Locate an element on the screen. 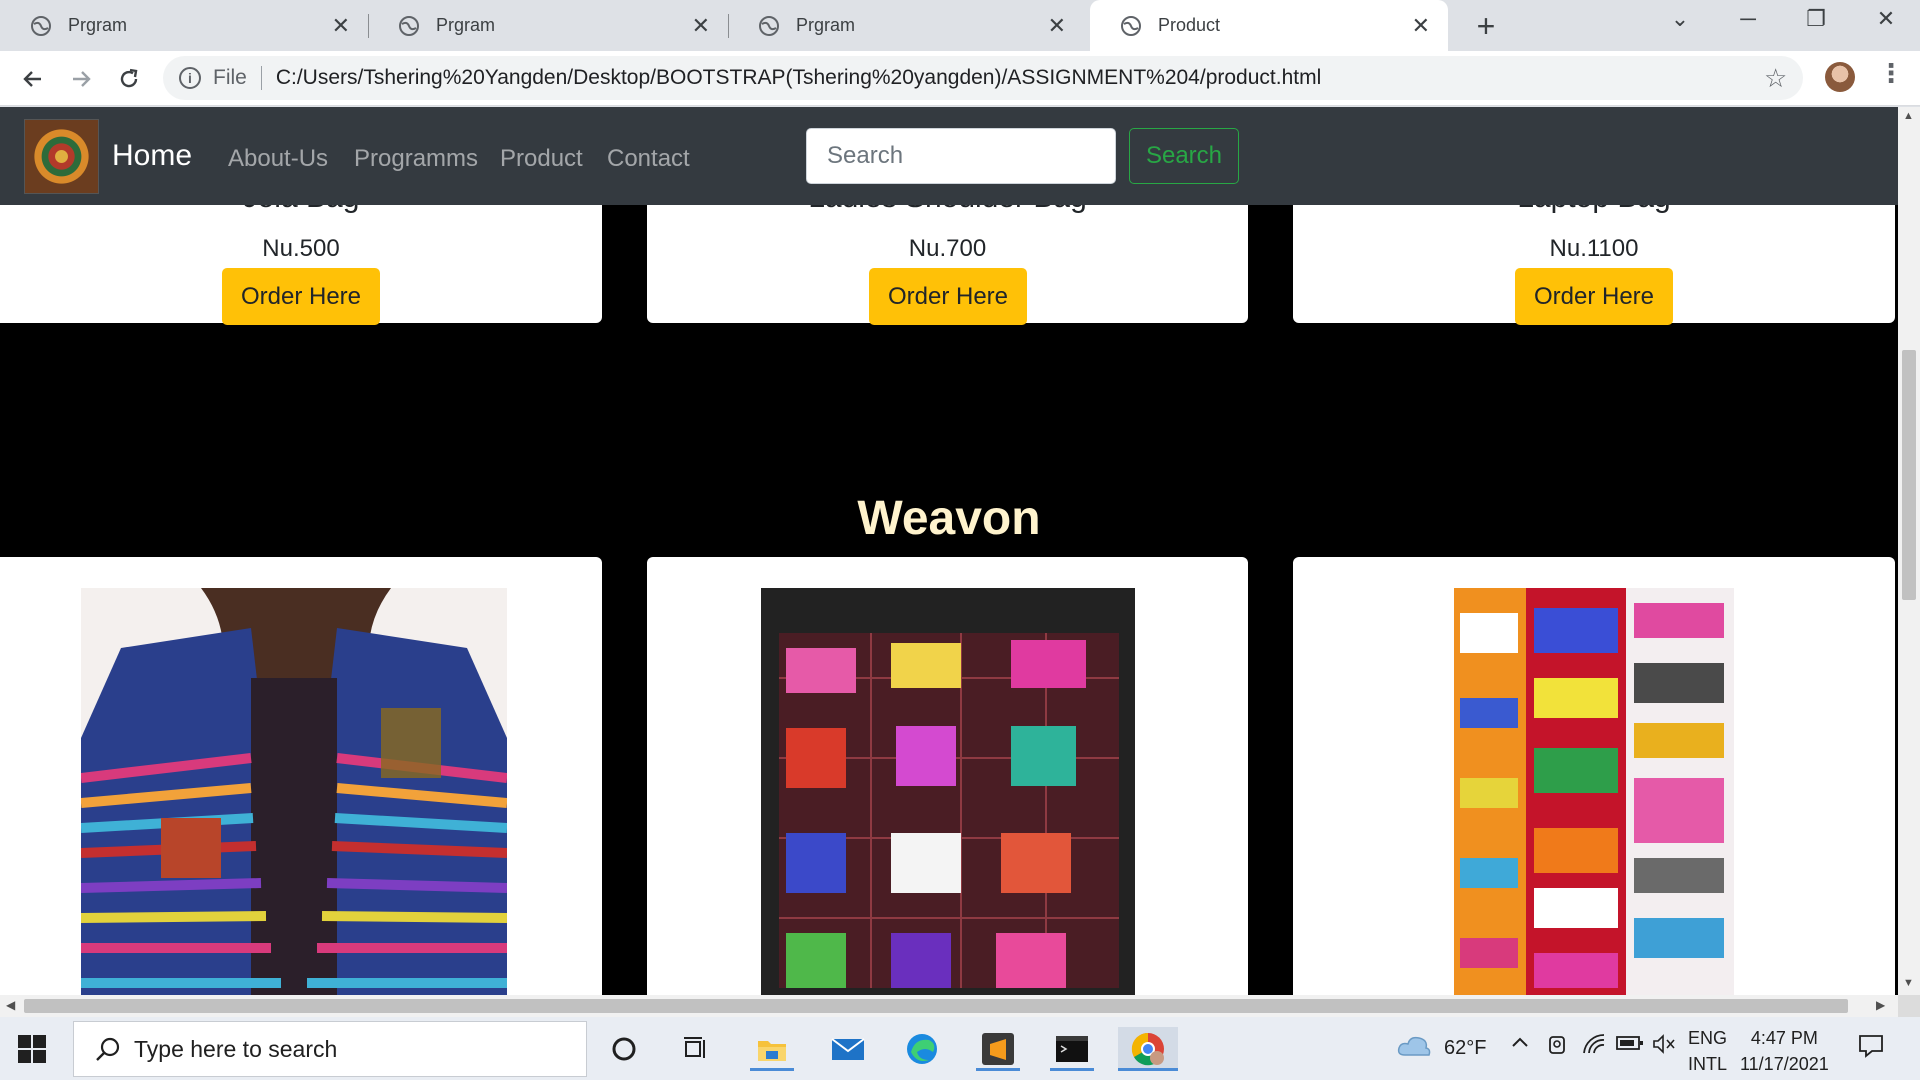  tab-title: Product is located at coordinates (1189, 25).